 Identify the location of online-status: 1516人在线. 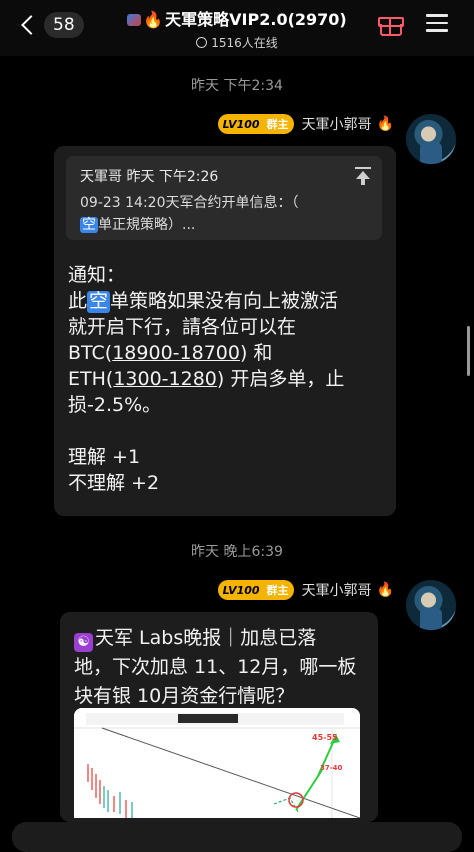
(237, 42).